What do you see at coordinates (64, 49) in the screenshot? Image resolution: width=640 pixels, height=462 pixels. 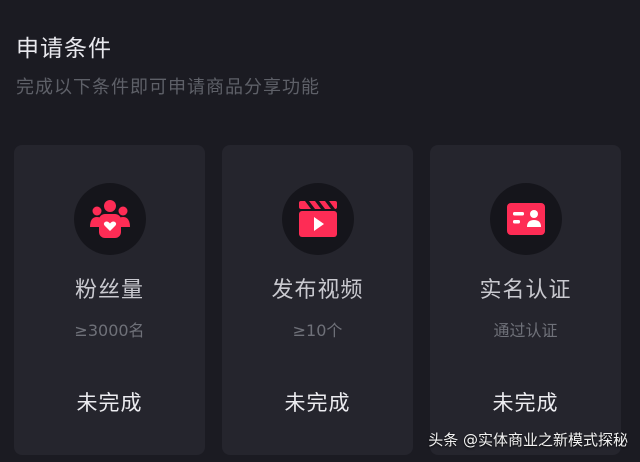 I see `page-title: 申请条件` at bounding box center [64, 49].